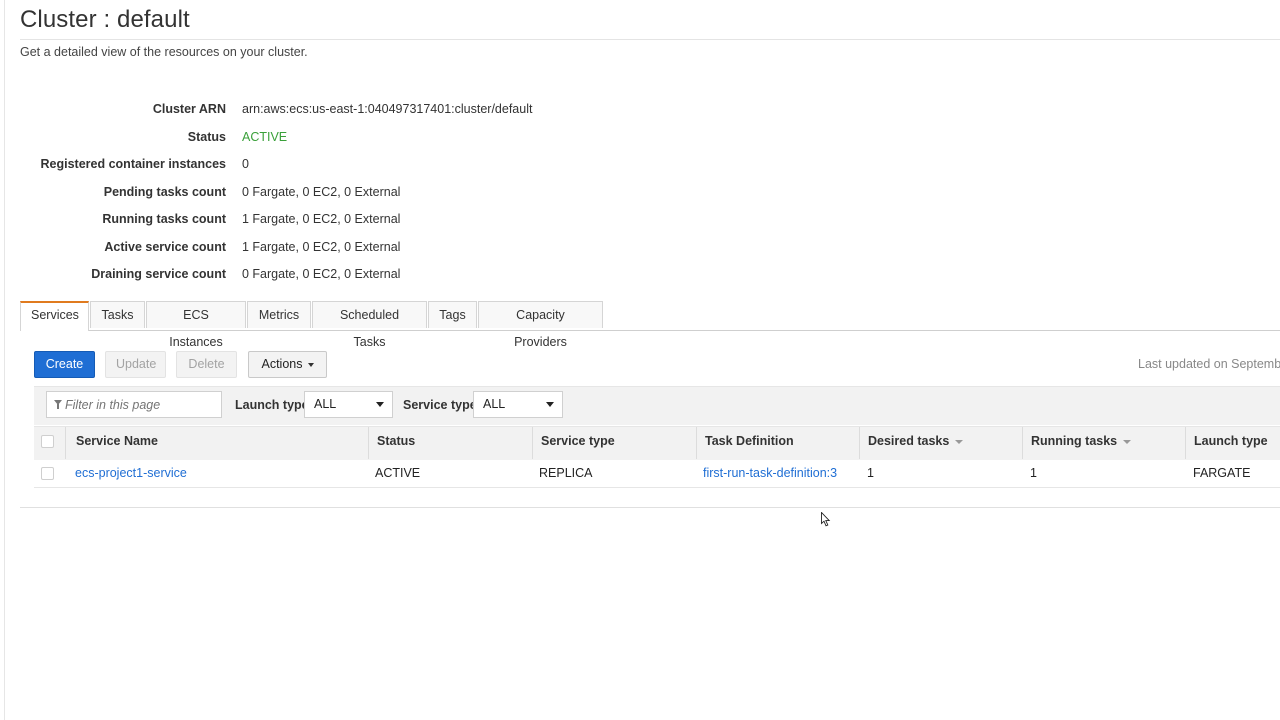  I want to click on column-header-service-name: Service Name, so click(117, 441).